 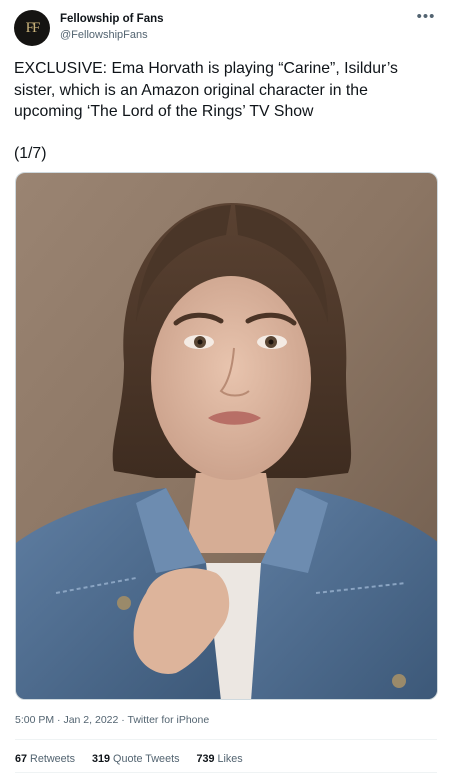 What do you see at coordinates (146, 759) in the screenshot?
I see `quotes-label: Quote Tweets` at bounding box center [146, 759].